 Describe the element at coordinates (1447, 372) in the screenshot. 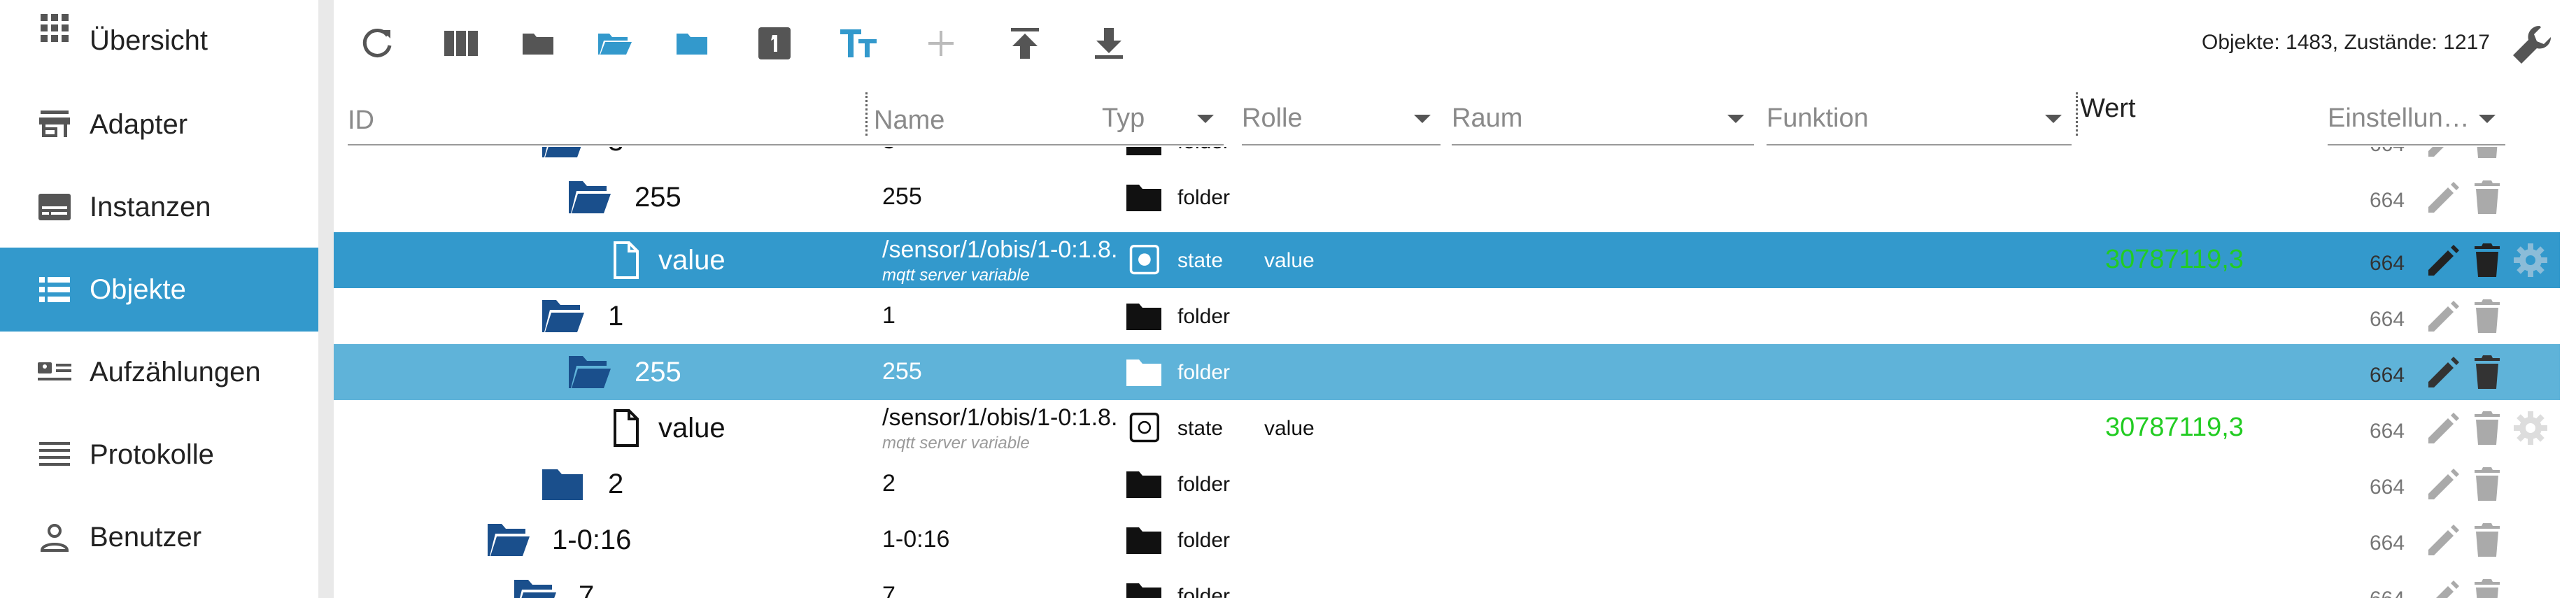

I see `tree-row-highlighted: 255 255 folder 664` at that location.